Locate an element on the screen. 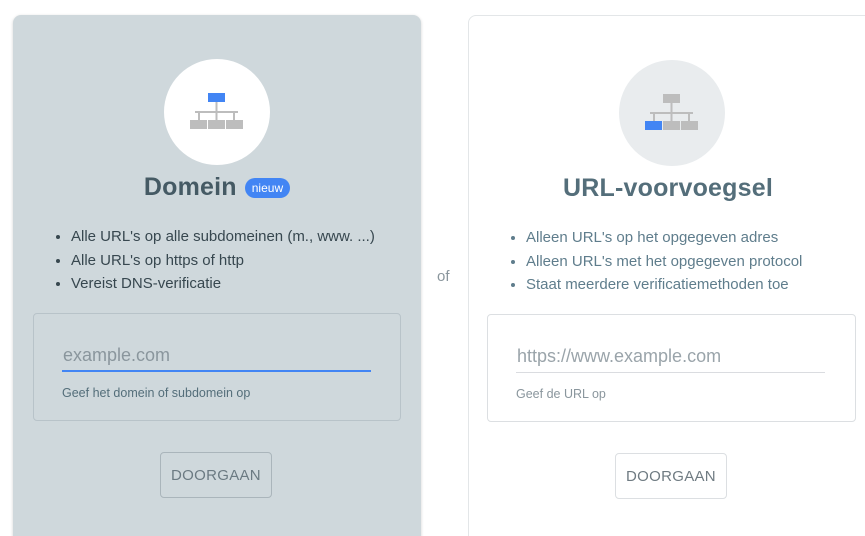  url-icon-circle is located at coordinates (672, 113).